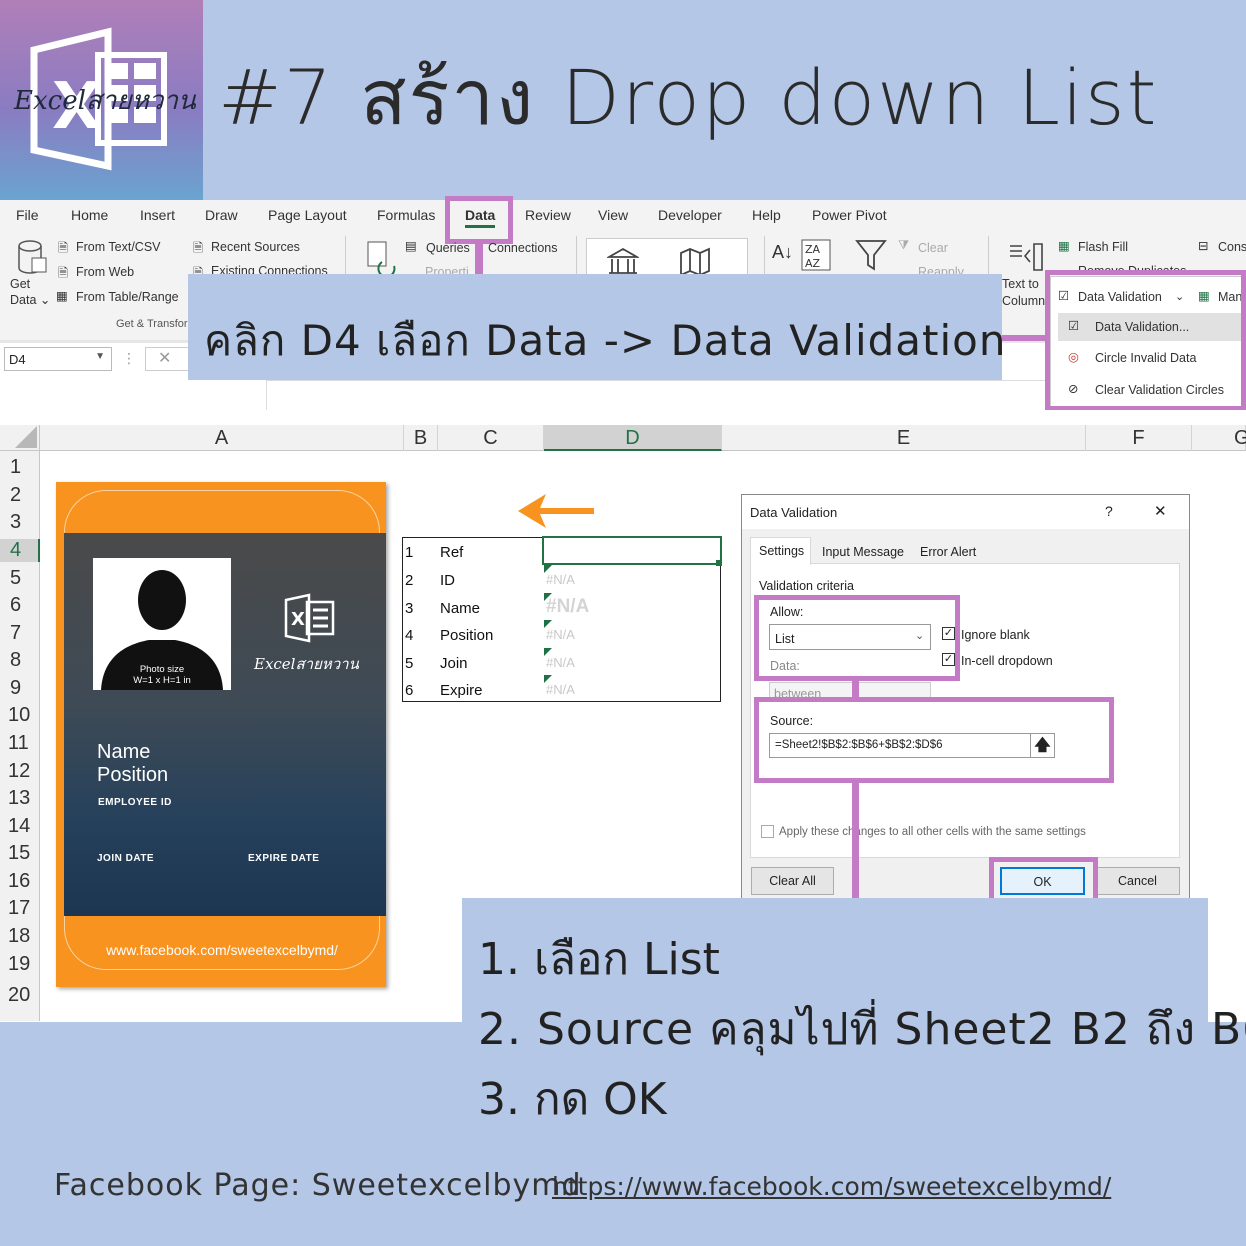 This screenshot has height=1246, width=1246. I want to click on tab-error-alert: Error Alert, so click(948, 552).